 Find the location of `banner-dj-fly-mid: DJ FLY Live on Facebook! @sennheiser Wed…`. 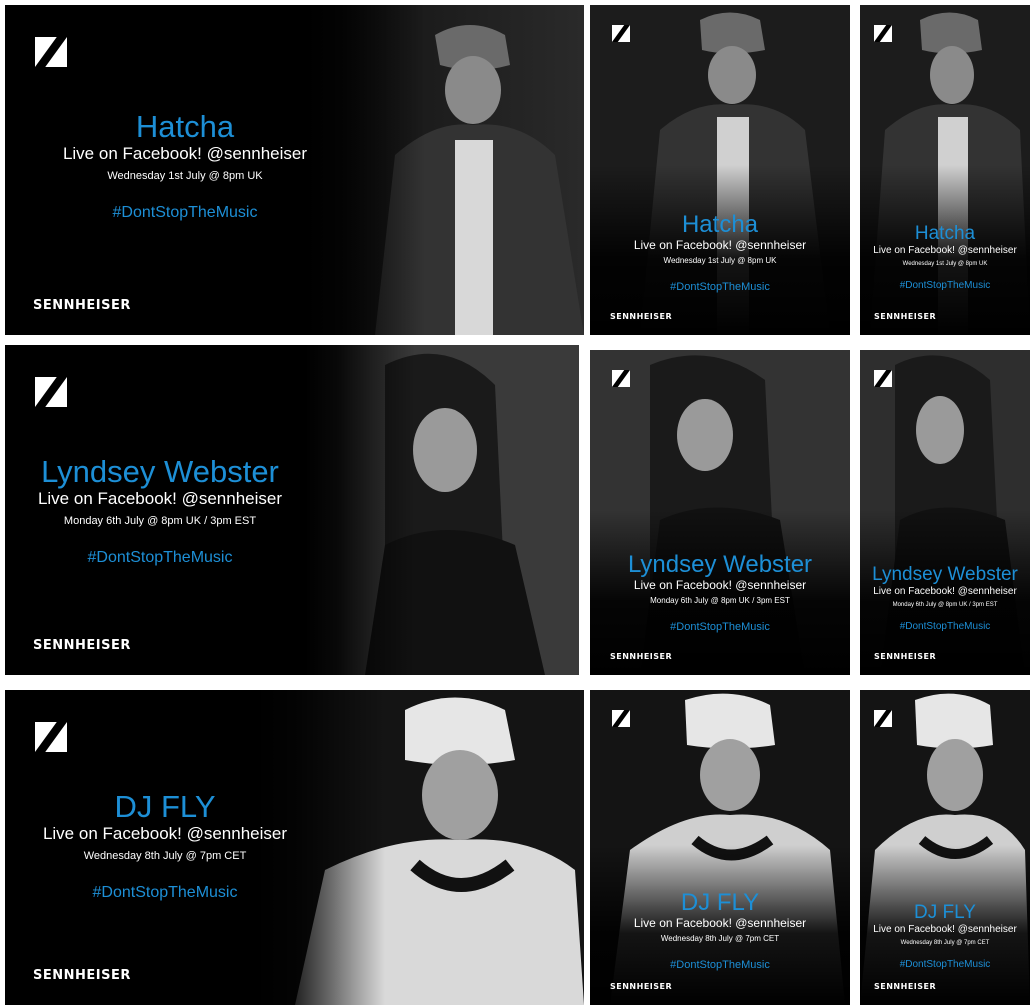

banner-dj-fly-mid: DJ FLY Live on Facebook! @sennheiser Wed… is located at coordinates (720, 847).